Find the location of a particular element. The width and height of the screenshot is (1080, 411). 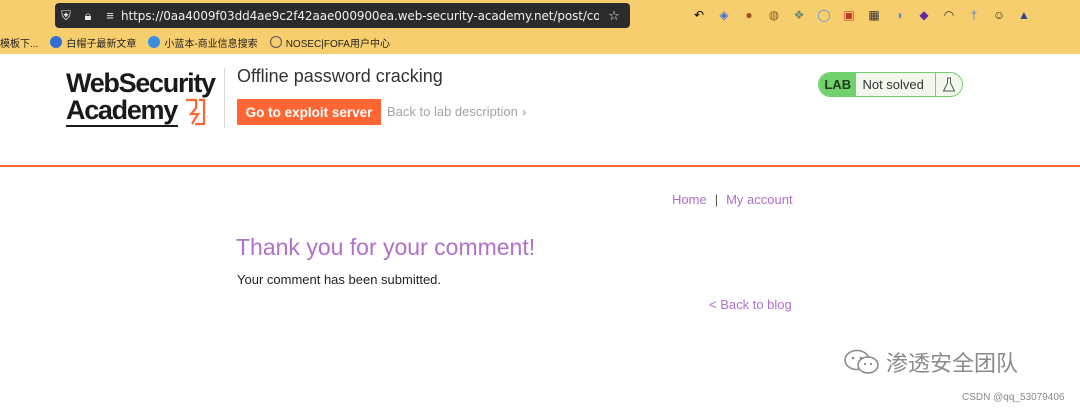

wechat-icon is located at coordinates (861, 361).